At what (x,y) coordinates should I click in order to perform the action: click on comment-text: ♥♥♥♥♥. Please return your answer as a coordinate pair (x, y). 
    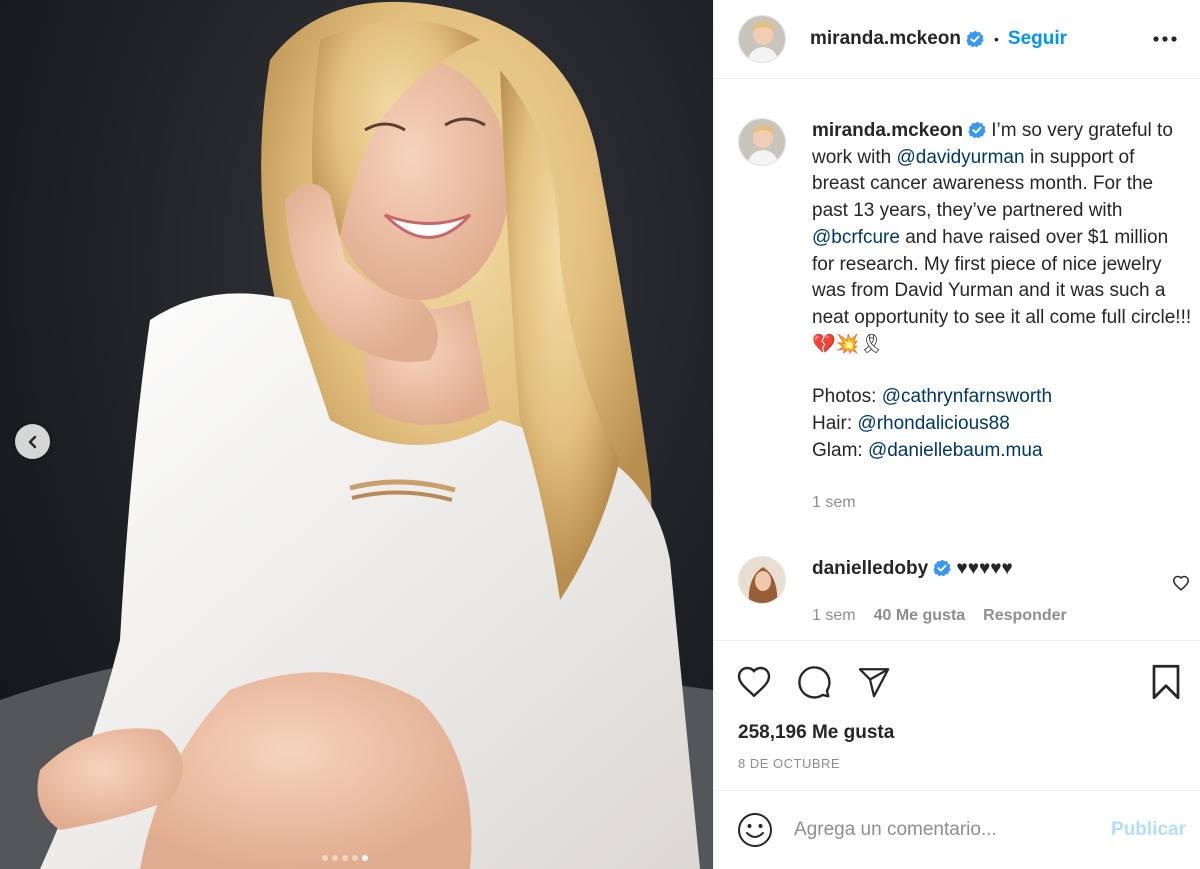
    Looking at the image, I should click on (984, 569).